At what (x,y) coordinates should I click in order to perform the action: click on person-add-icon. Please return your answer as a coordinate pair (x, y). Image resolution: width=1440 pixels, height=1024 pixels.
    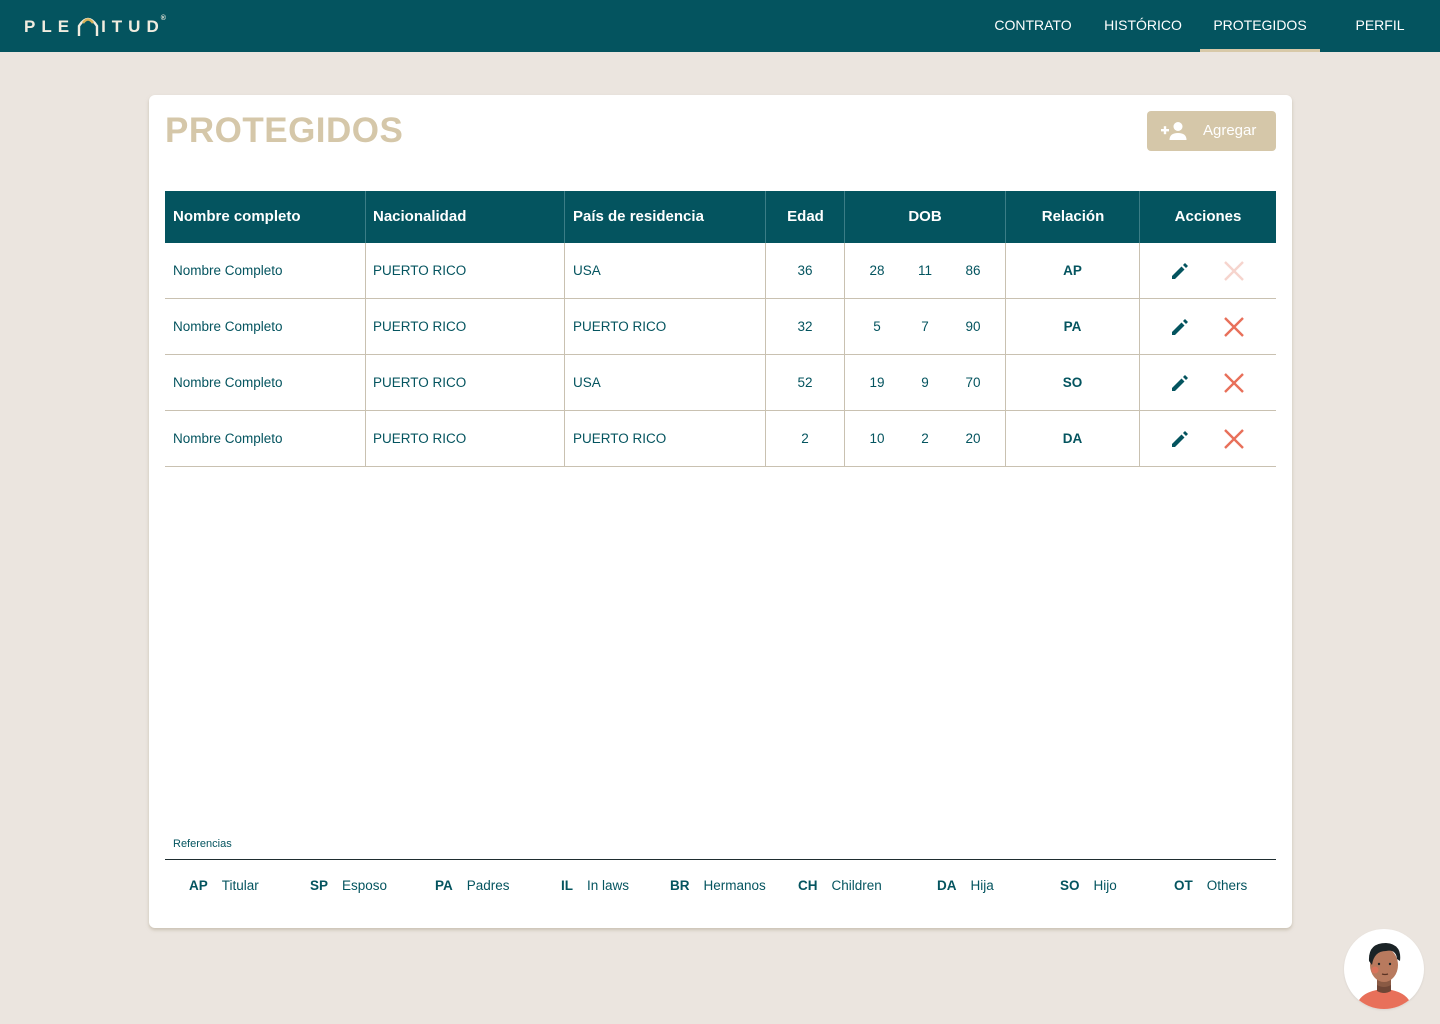
    Looking at the image, I should click on (1175, 131).